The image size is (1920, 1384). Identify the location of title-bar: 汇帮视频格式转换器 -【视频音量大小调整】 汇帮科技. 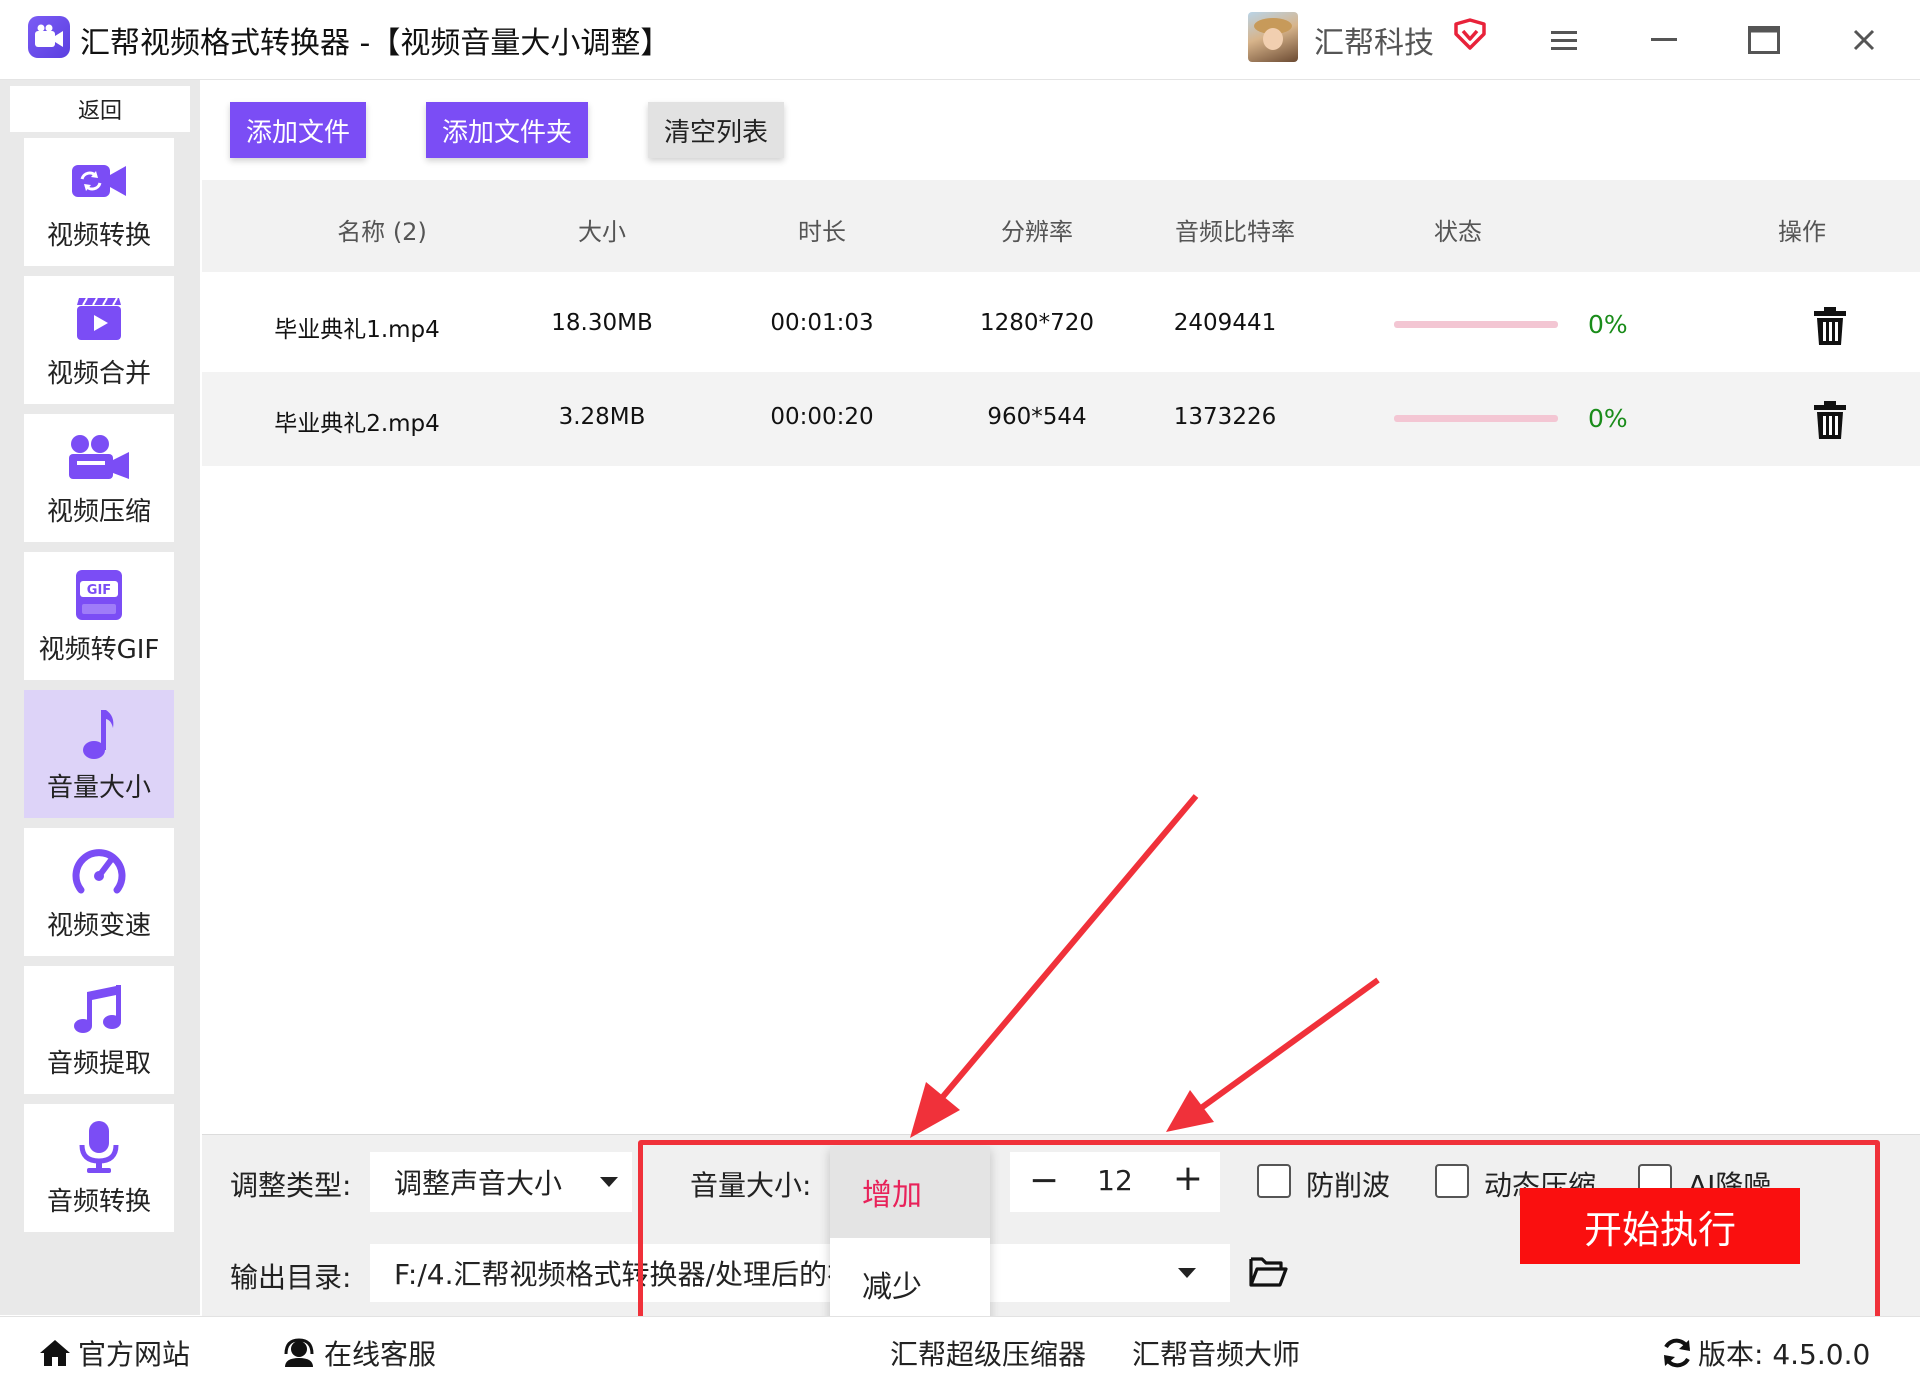
(960, 40).